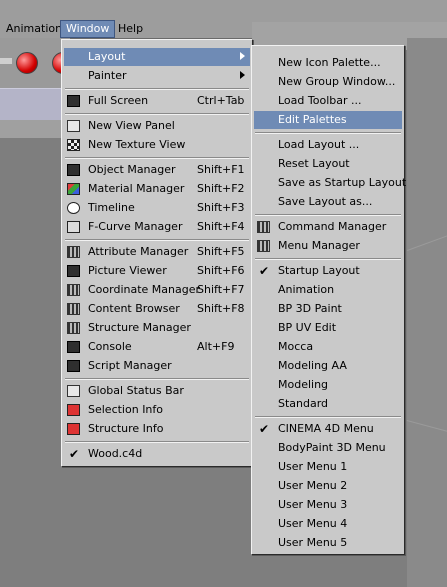 The height and width of the screenshot is (587, 447). Describe the element at coordinates (328, 543) in the screenshot. I see `menu-item-user-menu-5: User Menu 5` at that location.